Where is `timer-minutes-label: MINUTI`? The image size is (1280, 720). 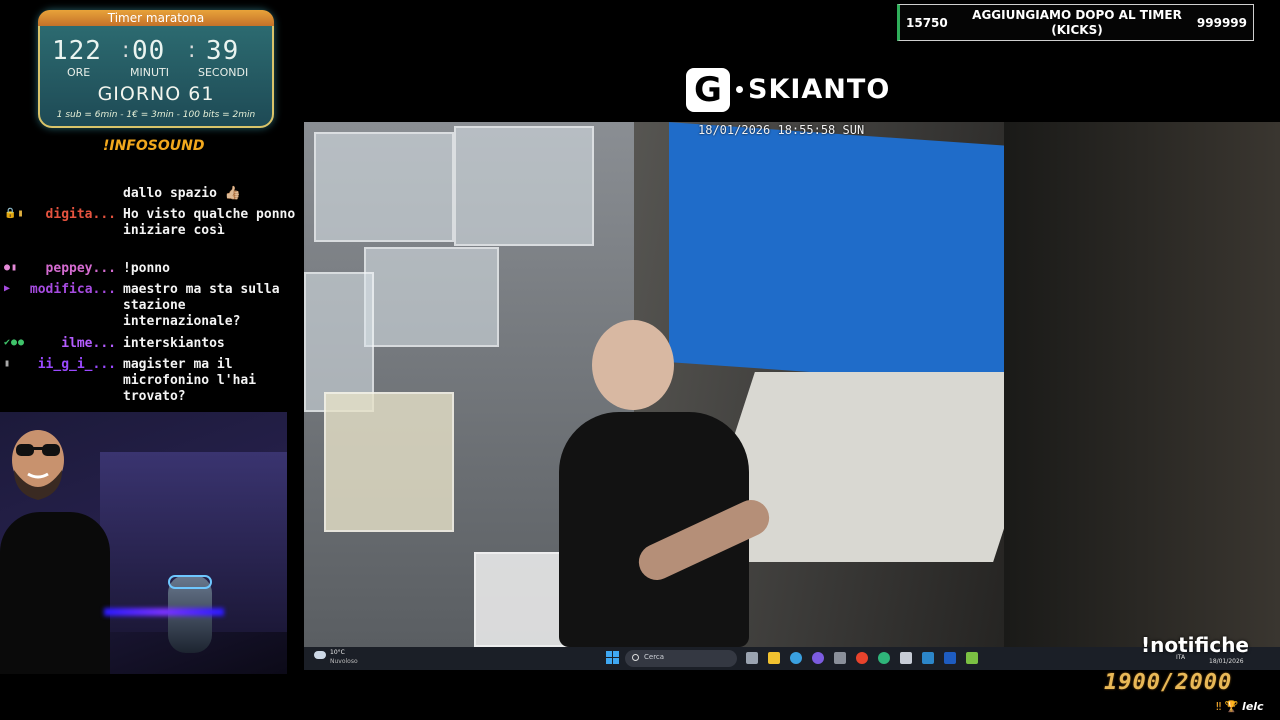 timer-minutes-label: MINUTI is located at coordinates (149, 72).